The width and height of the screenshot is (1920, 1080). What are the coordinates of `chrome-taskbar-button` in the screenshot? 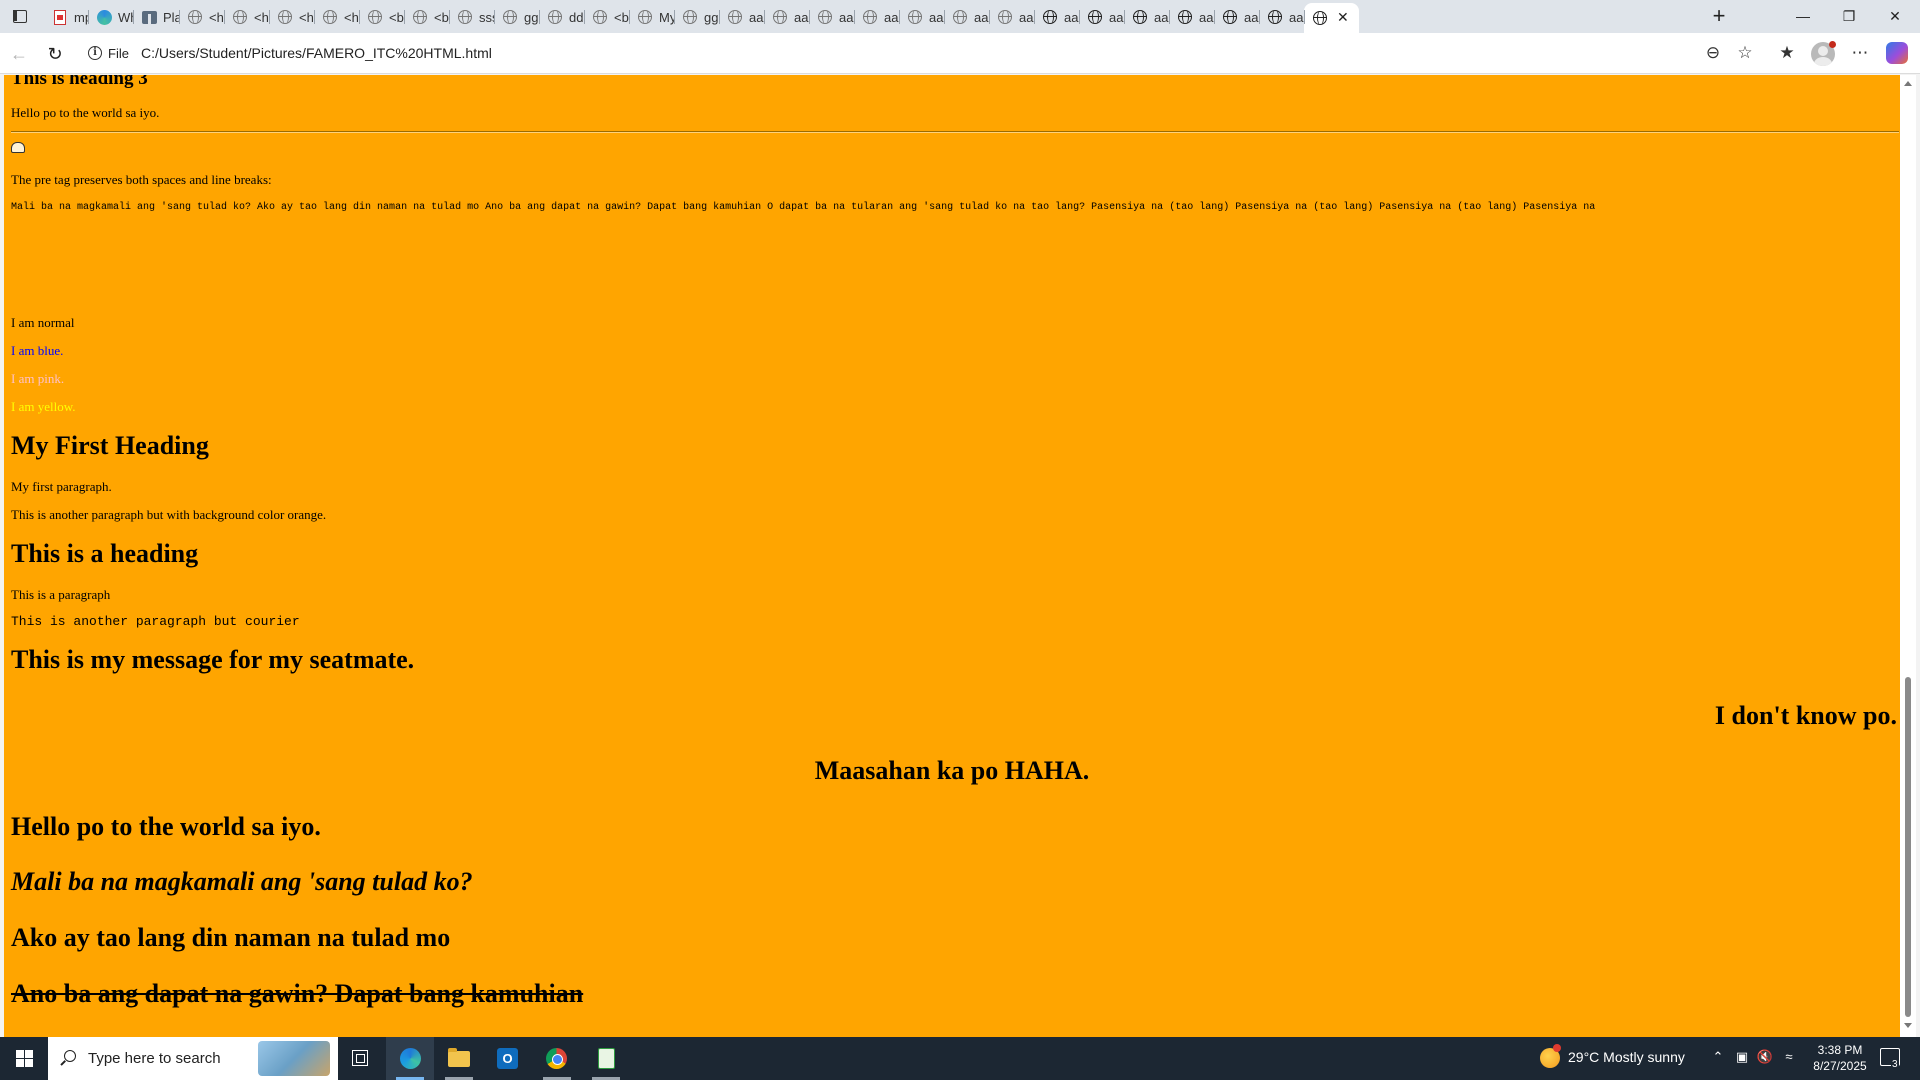 It's located at (557, 1058).